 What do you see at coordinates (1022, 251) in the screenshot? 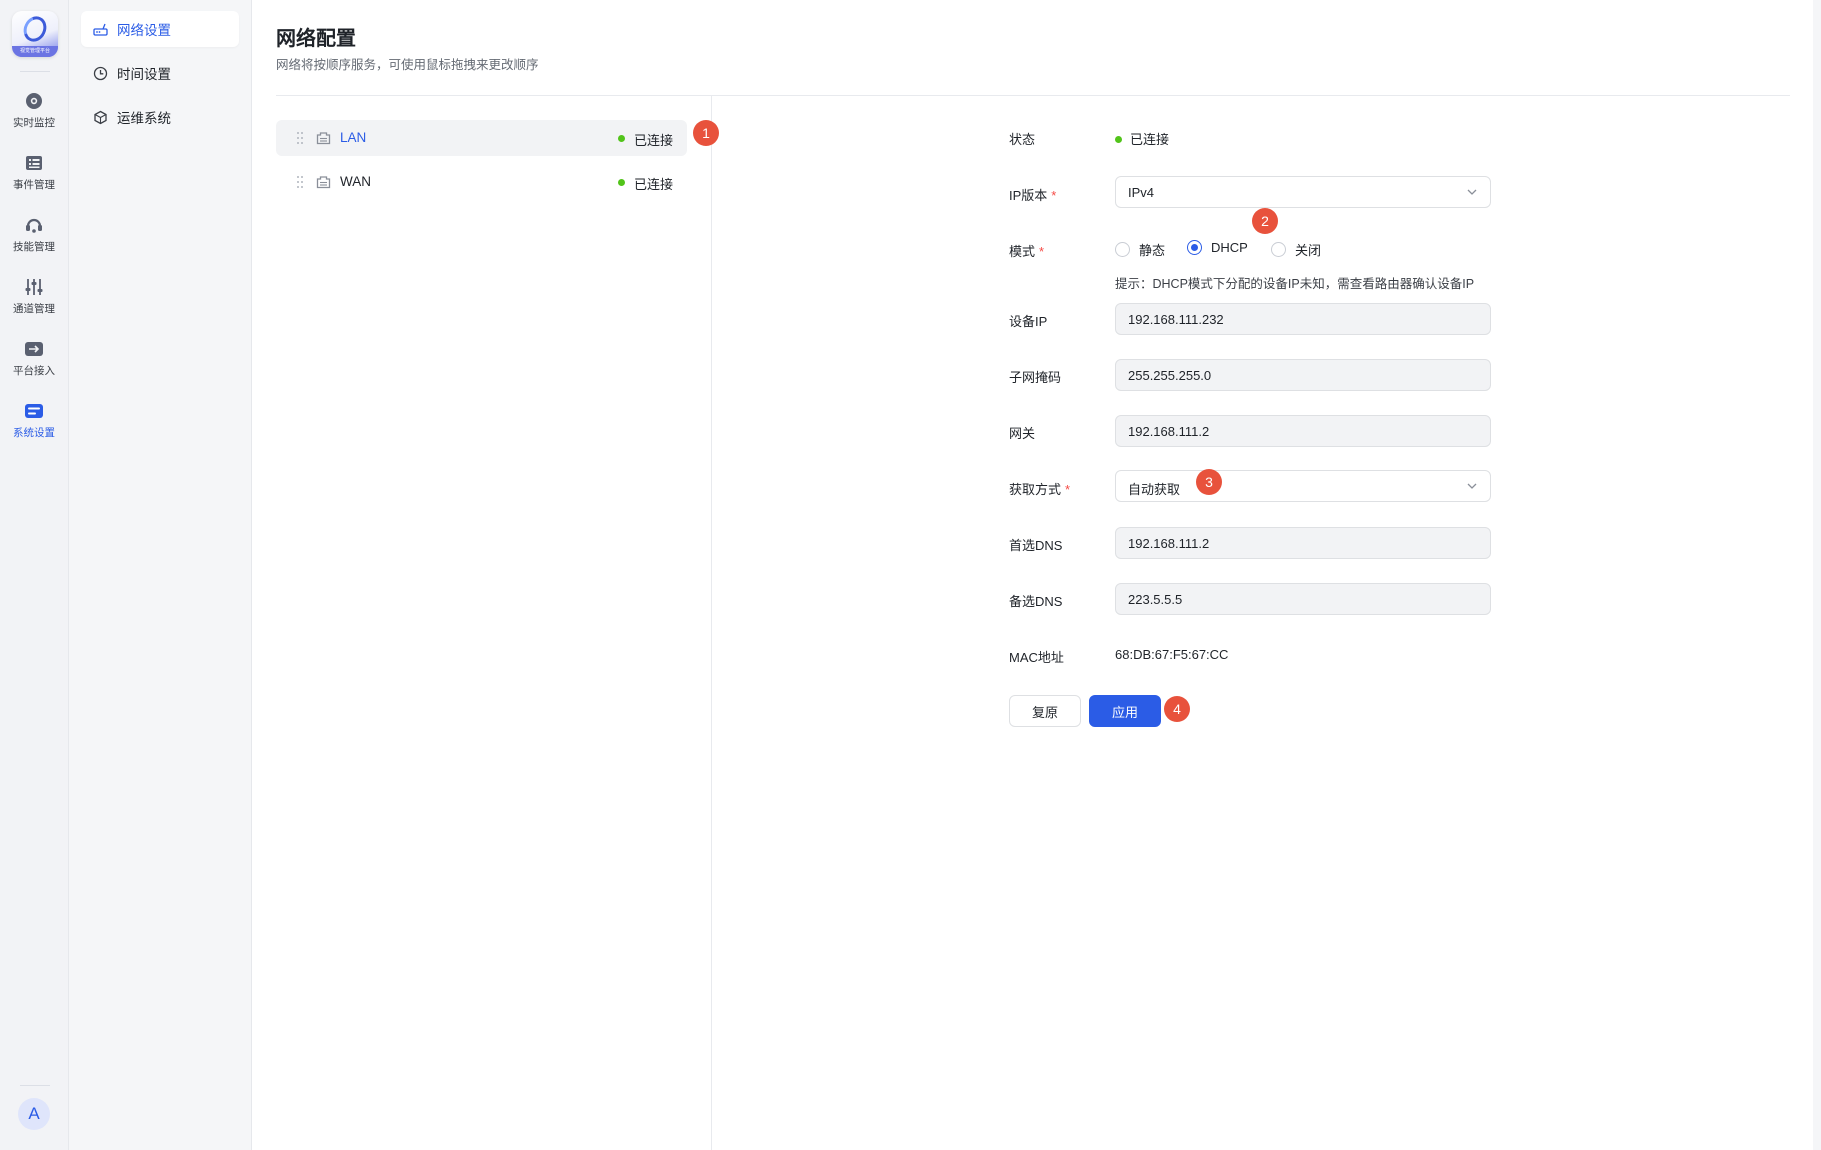
I see `mode-label-text: 模式` at bounding box center [1022, 251].